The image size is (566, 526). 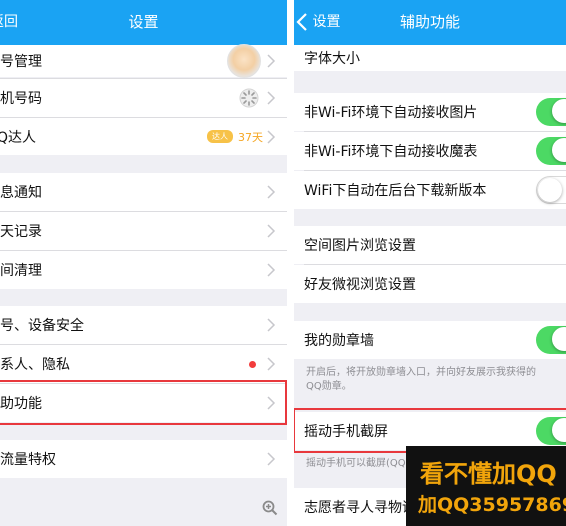 I want to click on row-label: 聊天记录, so click(x=21, y=232).